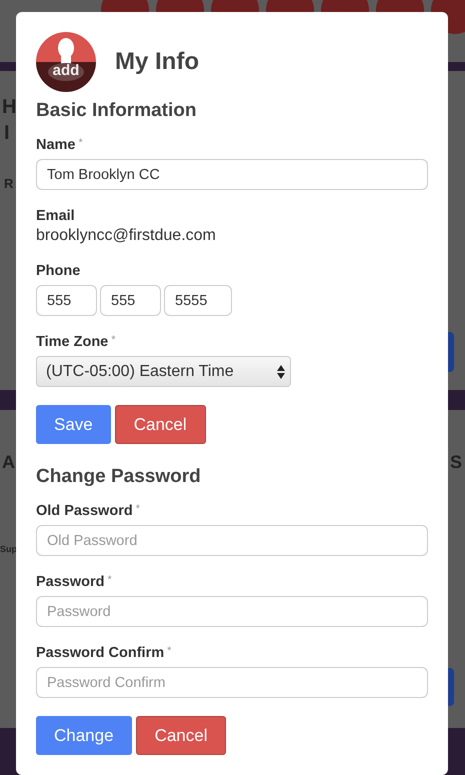 The image size is (465, 775). Describe the element at coordinates (119, 477) in the screenshot. I see `section-heading: Change Password` at that location.